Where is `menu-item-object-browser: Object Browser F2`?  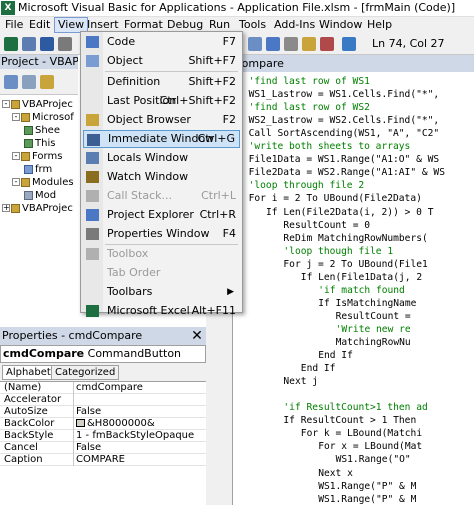
menu-item-object-browser: Object Browser F2 is located at coordinates (161, 120).